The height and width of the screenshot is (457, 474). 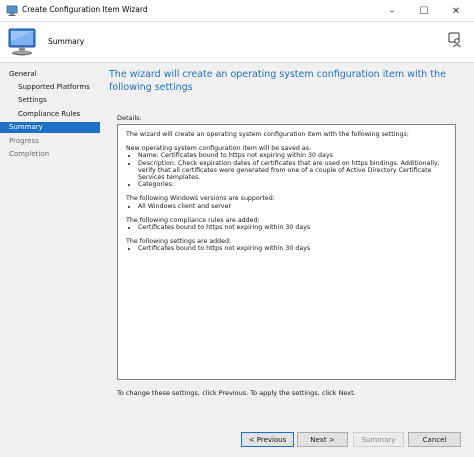 What do you see at coordinates (179, 242) in the screenshot?
I see `settings-heading: The following settings are added:` at bounding box center [179, 242].